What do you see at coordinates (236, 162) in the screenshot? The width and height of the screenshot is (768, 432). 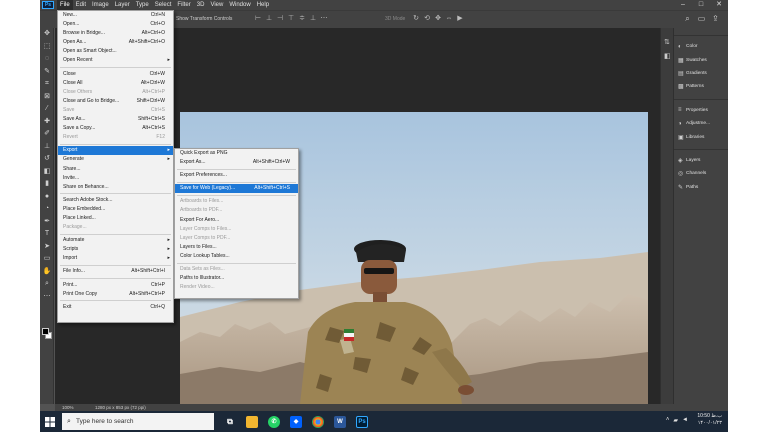 I see `menu-item-export-as: Export As... Alt+Shift+Ctrl+W` at bounding box center [236, 162].